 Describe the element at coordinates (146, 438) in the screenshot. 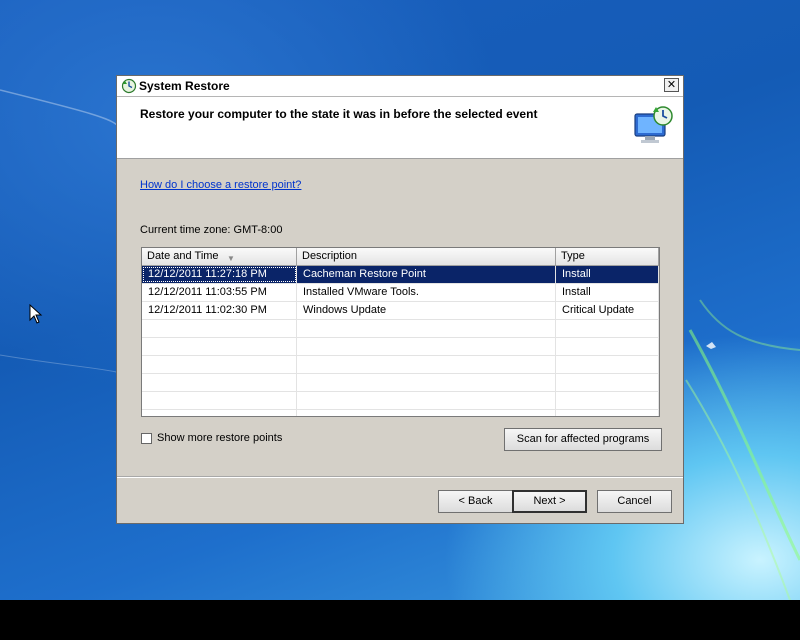

I see `show-more-checkbox` at that location.